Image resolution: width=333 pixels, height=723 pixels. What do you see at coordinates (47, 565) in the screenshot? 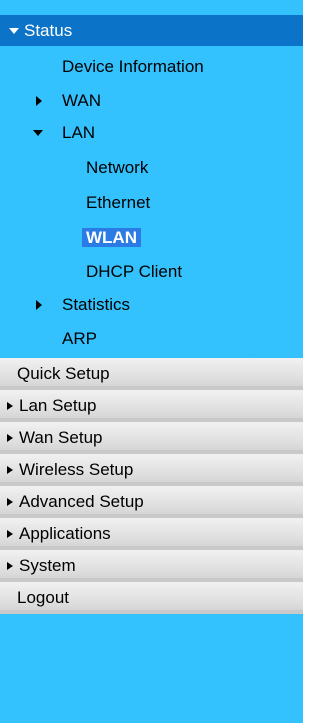
I see `menu-item-system-label: System` at bounding box center [47, 565].